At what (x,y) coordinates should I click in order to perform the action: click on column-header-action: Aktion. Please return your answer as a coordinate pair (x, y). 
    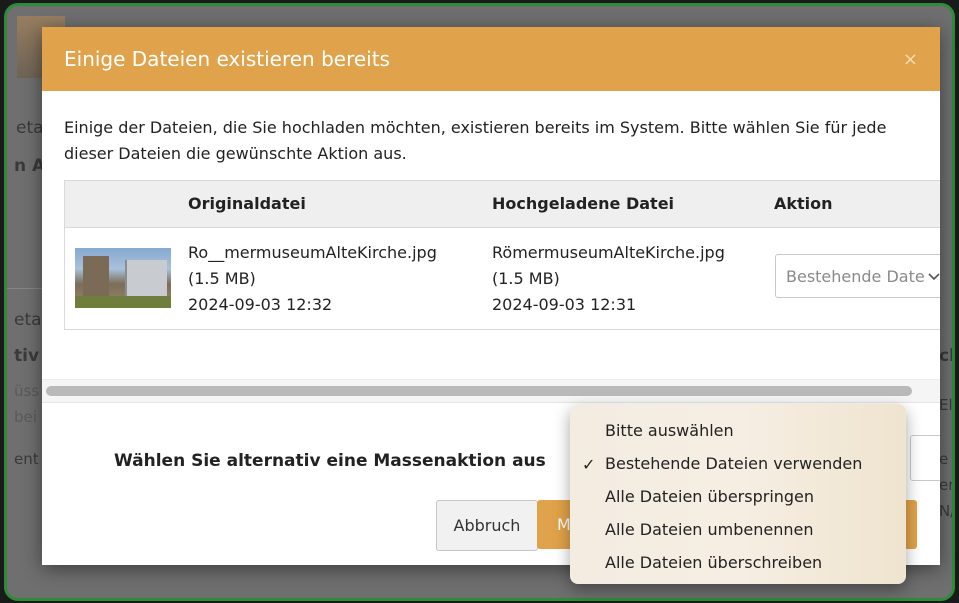
    Looking at the image, I should click on (803, 203).